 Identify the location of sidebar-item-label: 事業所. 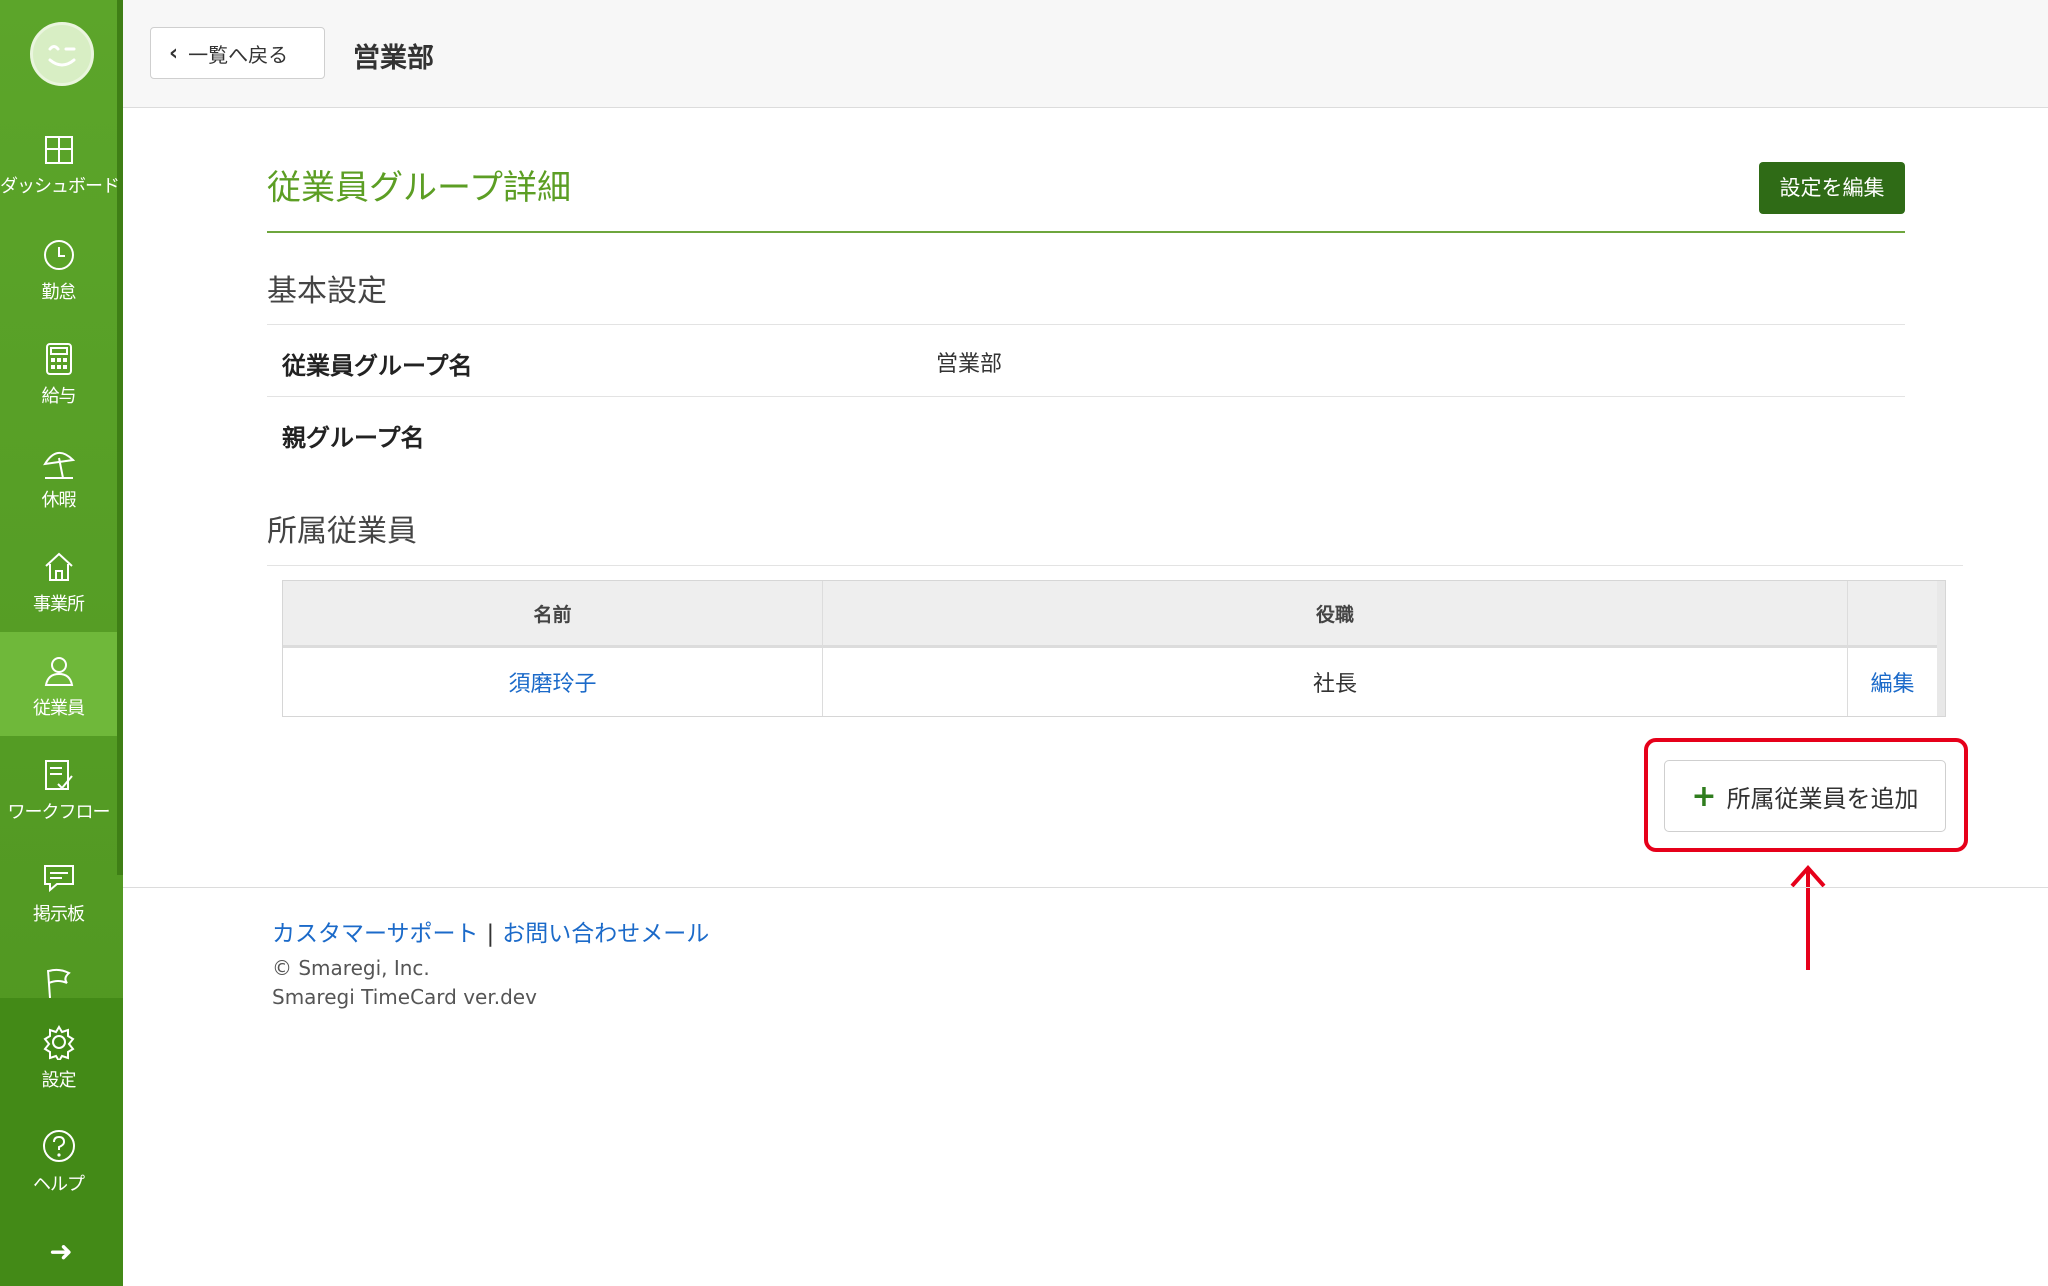
(59, 604).